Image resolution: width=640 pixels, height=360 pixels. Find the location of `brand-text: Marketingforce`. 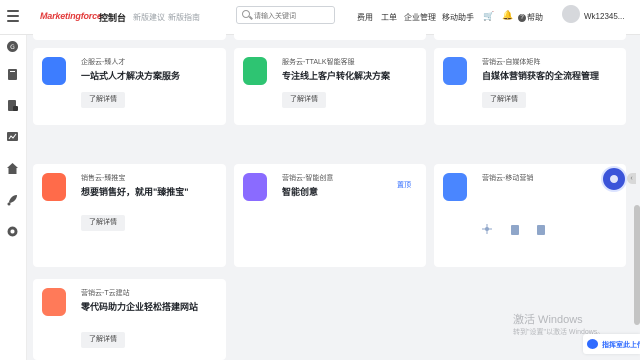

brand-text: Marketingforce is located at coordinates (71, 16).